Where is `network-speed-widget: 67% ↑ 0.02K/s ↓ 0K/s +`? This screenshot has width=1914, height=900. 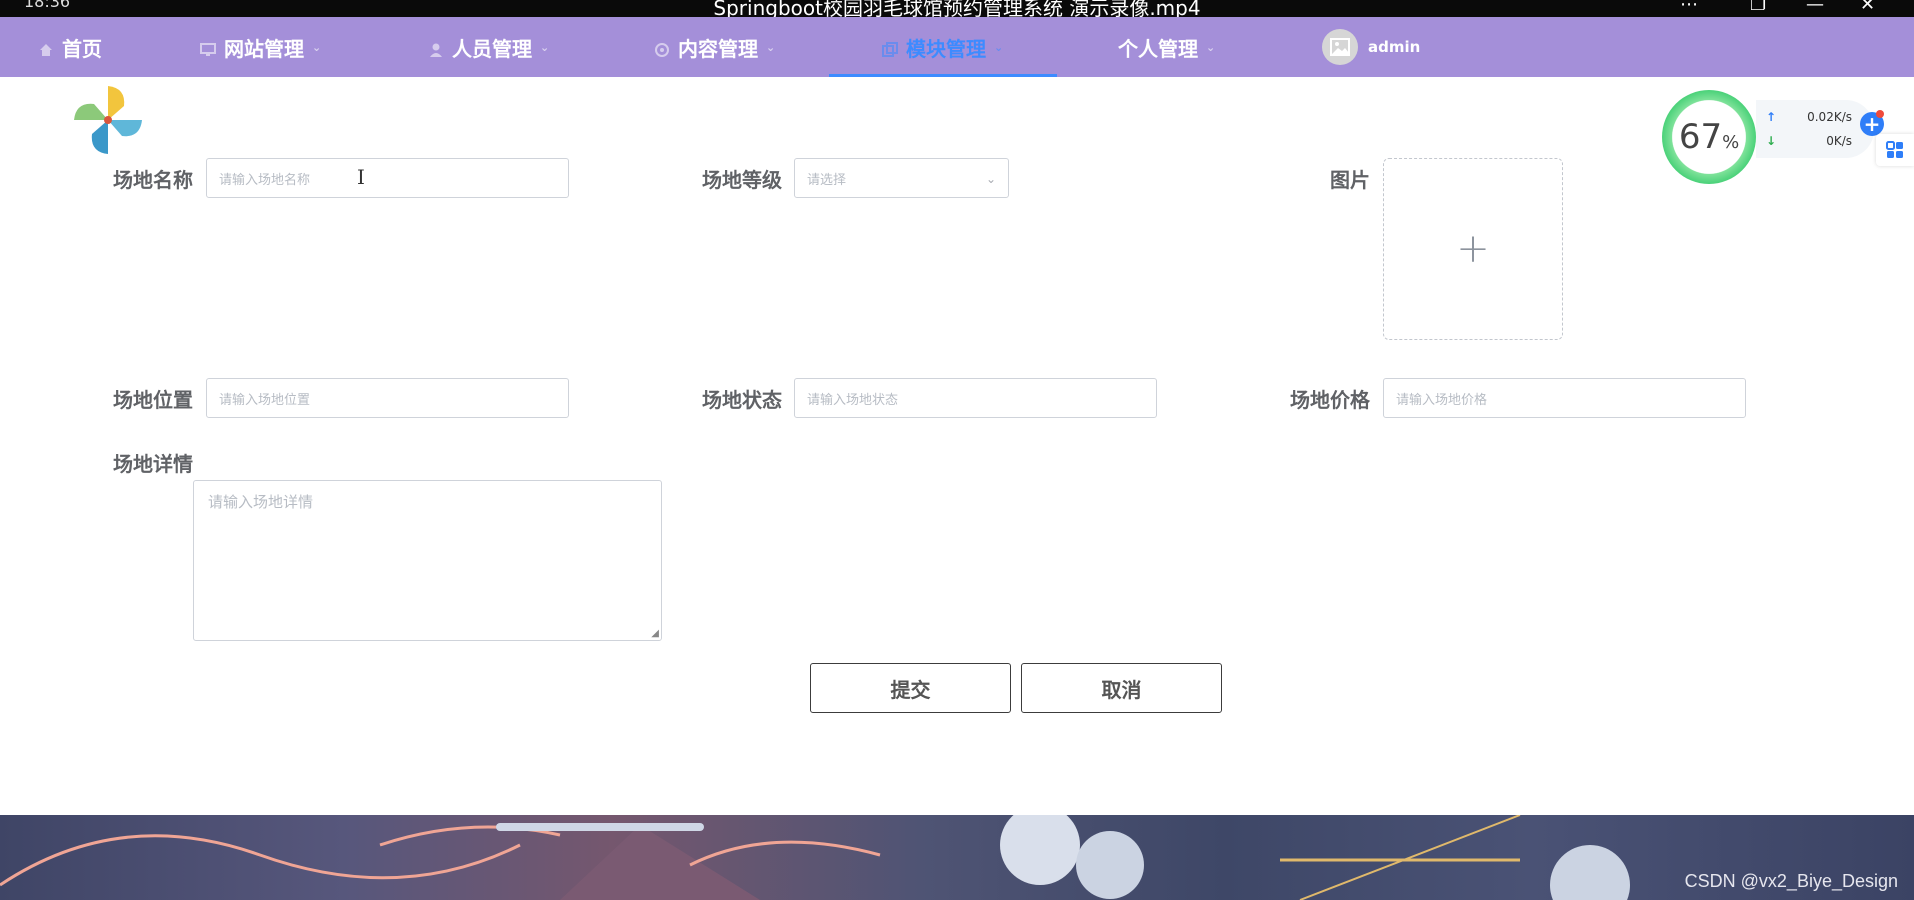
network-speed-widget: 67% ↑ 0.02K/s ↓ 0K/s + is located at coordinates (1773, 136).